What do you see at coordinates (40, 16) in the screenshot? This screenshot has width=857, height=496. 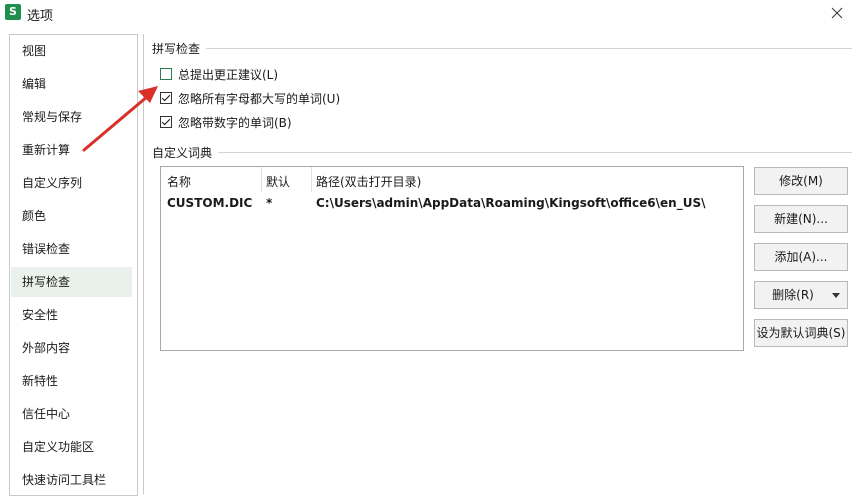 I see `window-title: 选项` at bounding box center [40, 16].